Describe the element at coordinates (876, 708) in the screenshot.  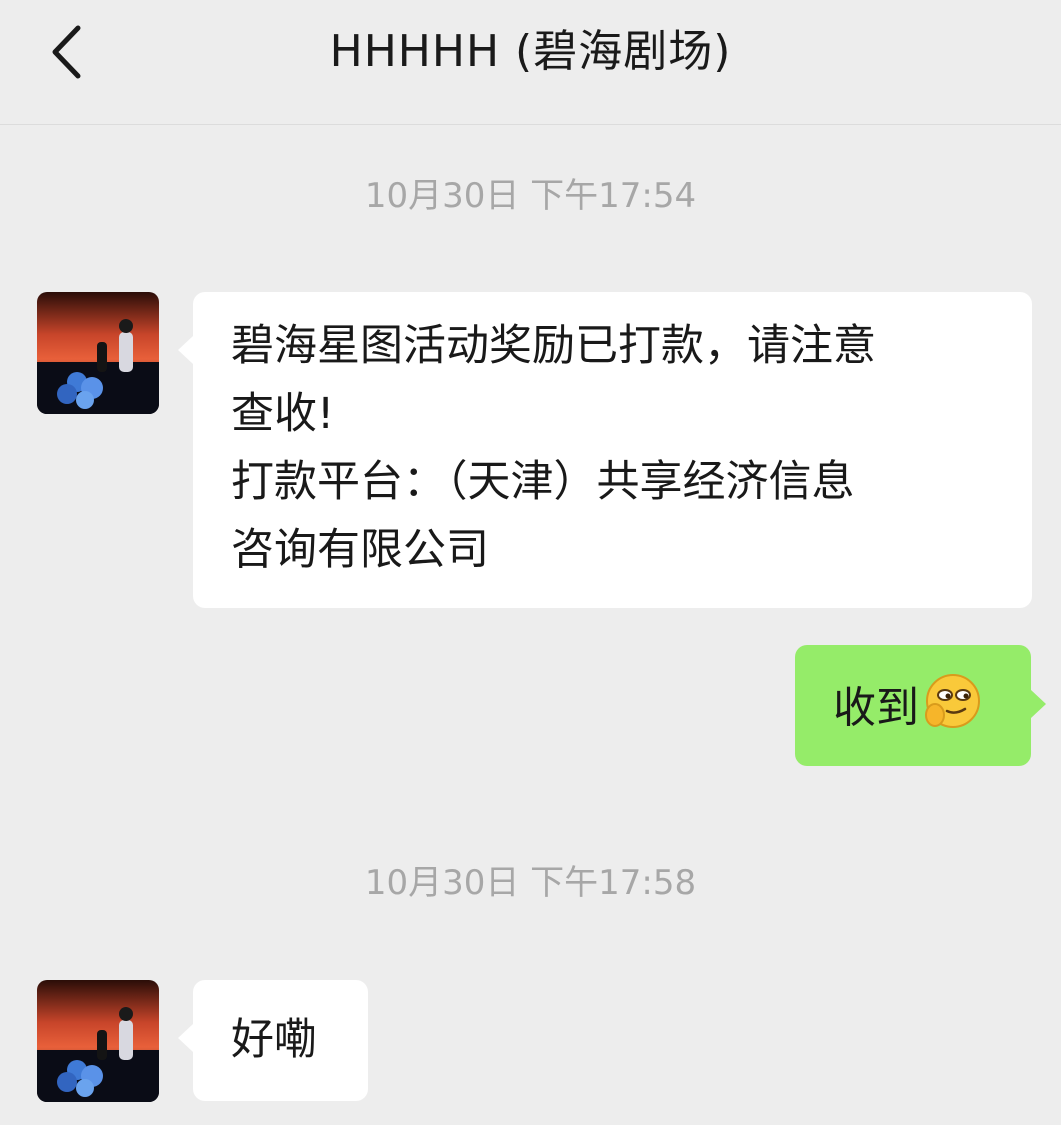
I see `message-text: 收到` at that location.